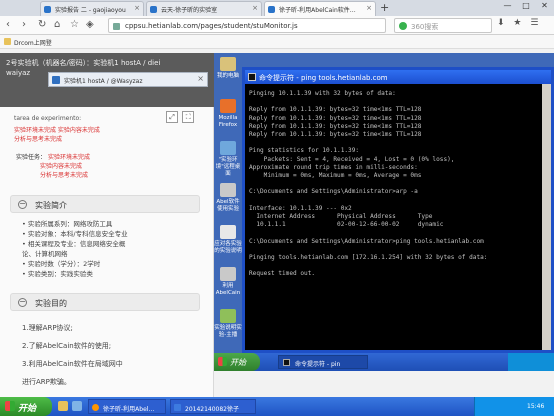 This screenshot has width=554, height=416. Describe the element at coordinates (323, 362) in the screenshot. I see `vm-taskbar-item: 命令提示符 - pin` at that location.